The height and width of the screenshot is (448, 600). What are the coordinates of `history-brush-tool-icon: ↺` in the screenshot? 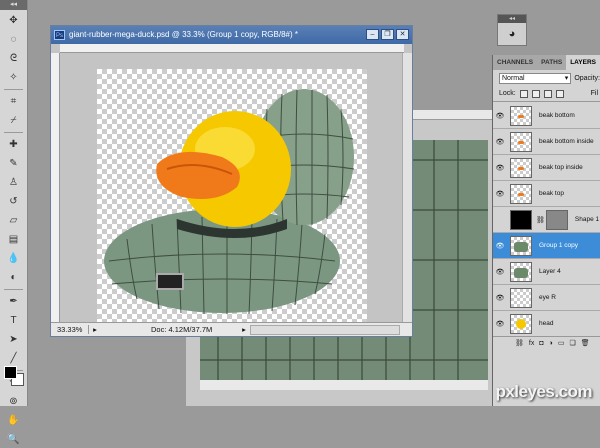 It's located at (14, 201).